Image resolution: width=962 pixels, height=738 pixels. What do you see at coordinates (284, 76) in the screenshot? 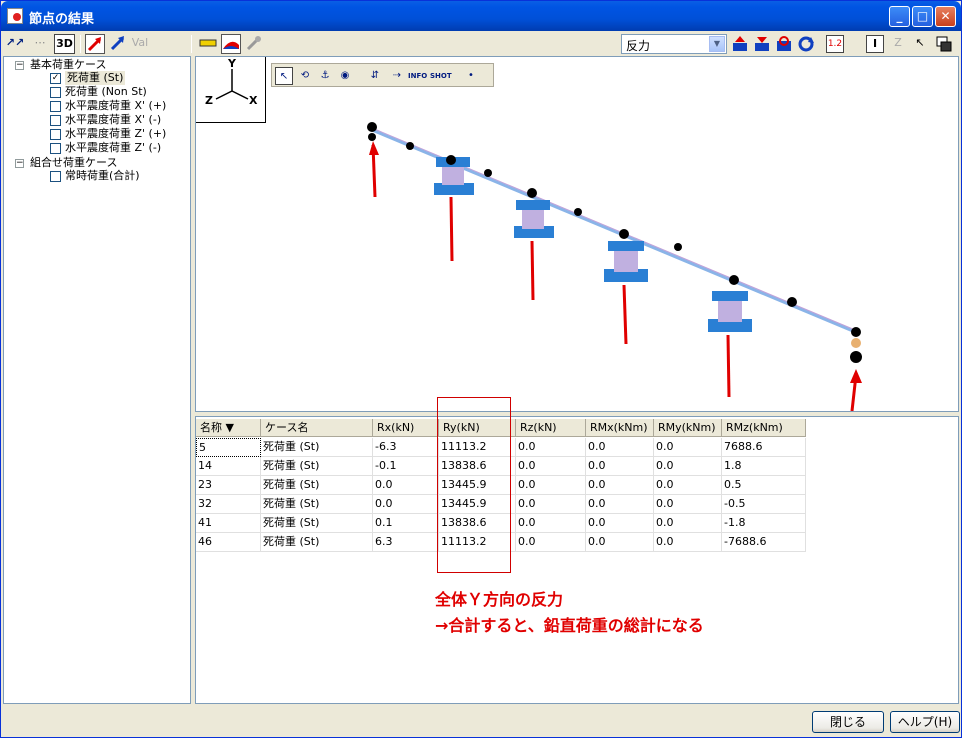
I see `select-cursor-icon: ↖` at bounding box center [284, 76].